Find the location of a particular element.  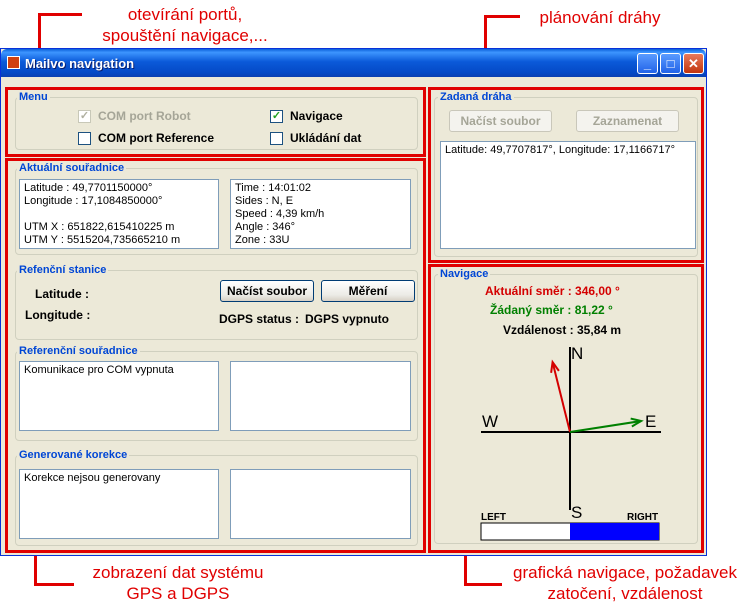

current-coords-title: Aktuální souřadnice is located at coordinates (72, 168).